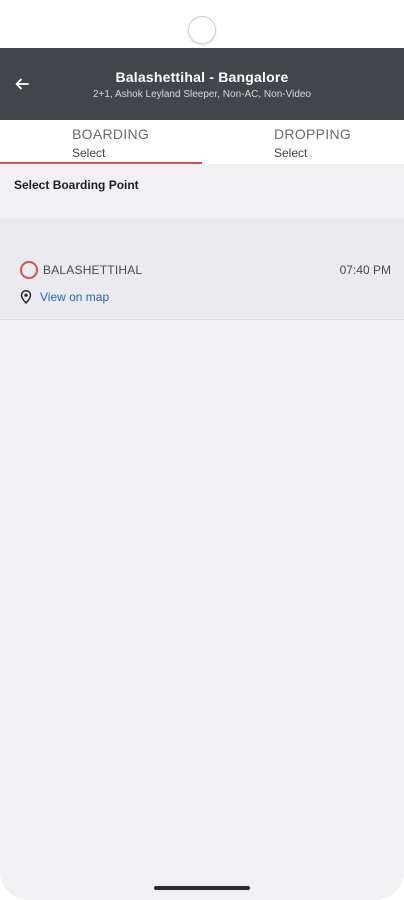  I want to click on boarding-point-name: BALASHETTIHAL, so click(93, 270).